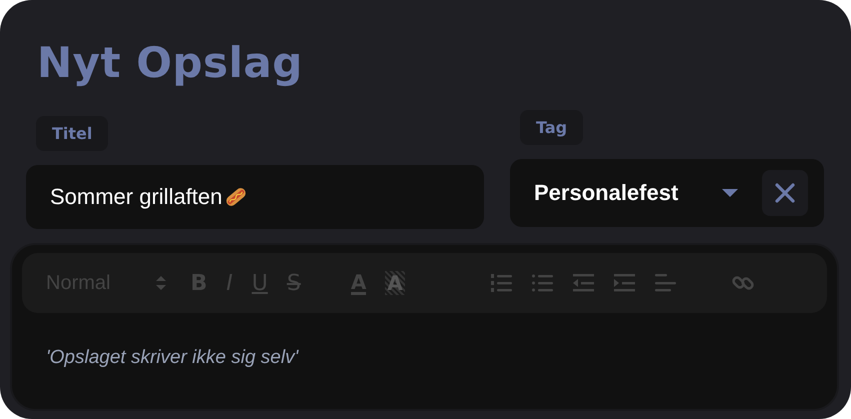  What do you see at coordinates (583, 283) in the screenshot?
I see `outdent-icon` at bounding box center [583, 283].